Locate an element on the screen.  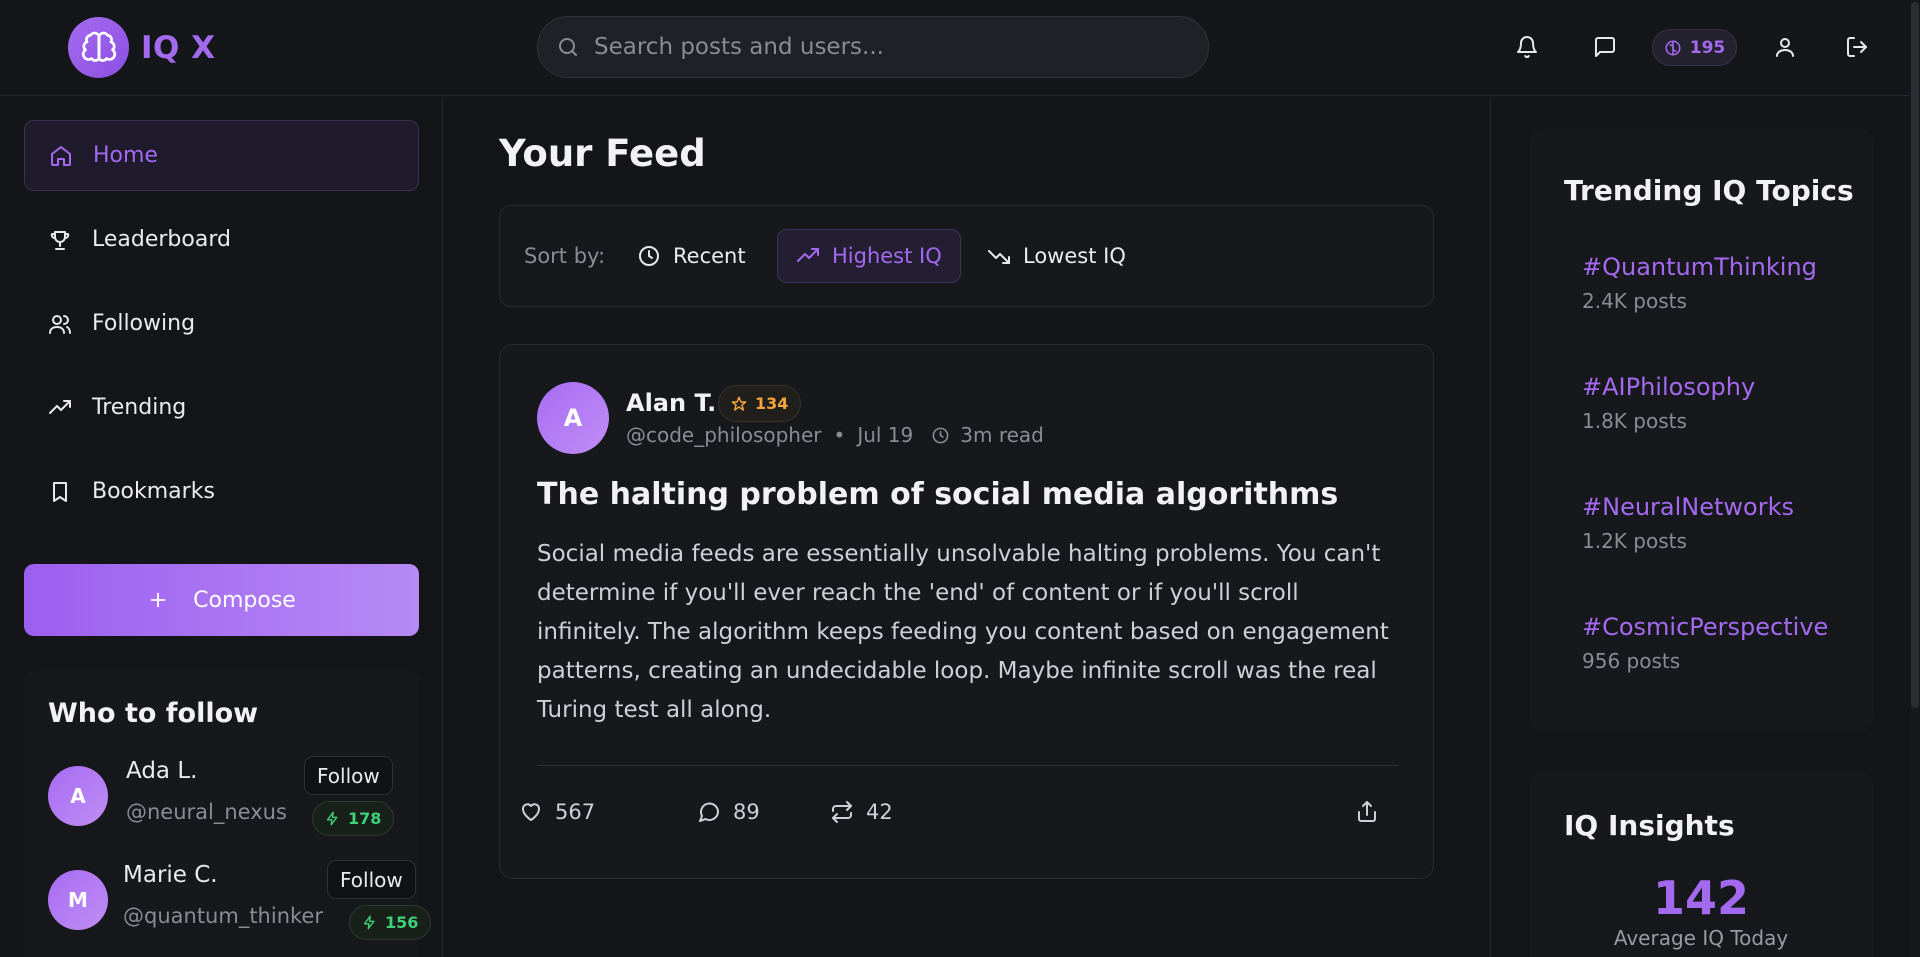
divider is located at coordinates (967, 765).